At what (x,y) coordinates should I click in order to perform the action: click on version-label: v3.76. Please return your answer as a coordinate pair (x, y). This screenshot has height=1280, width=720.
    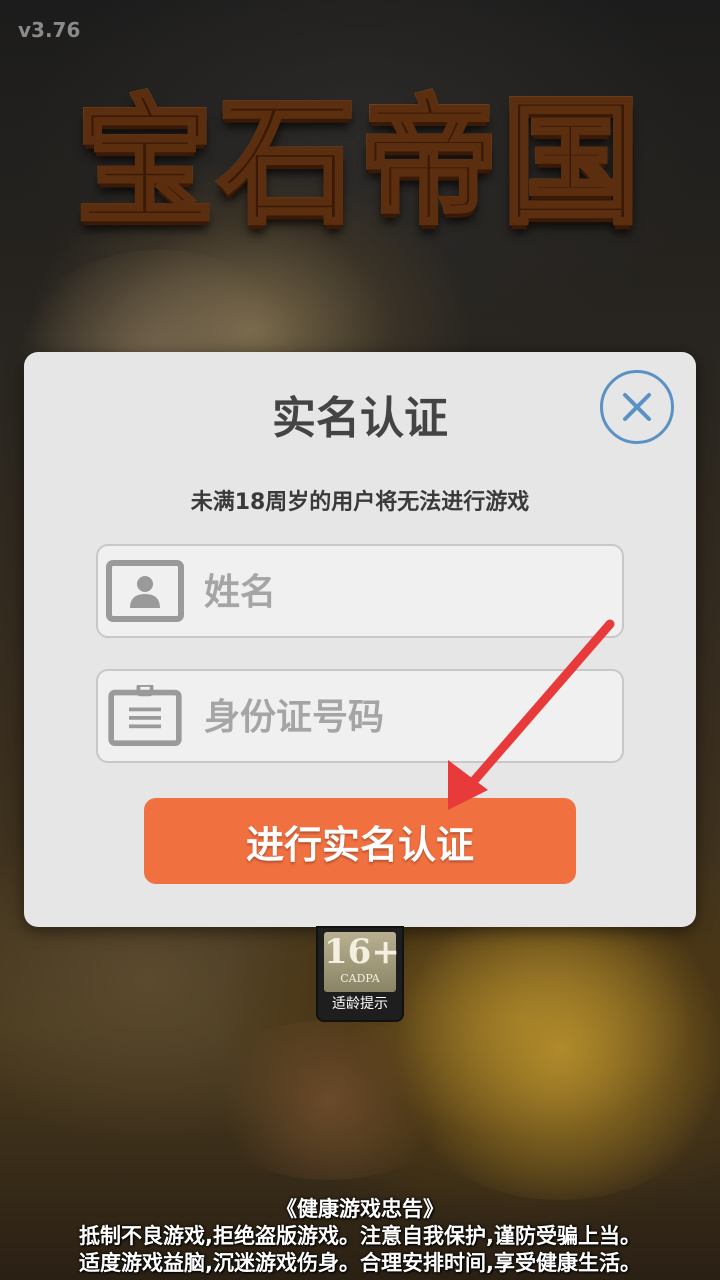
    Looking at the image, I should click on (49, 30).